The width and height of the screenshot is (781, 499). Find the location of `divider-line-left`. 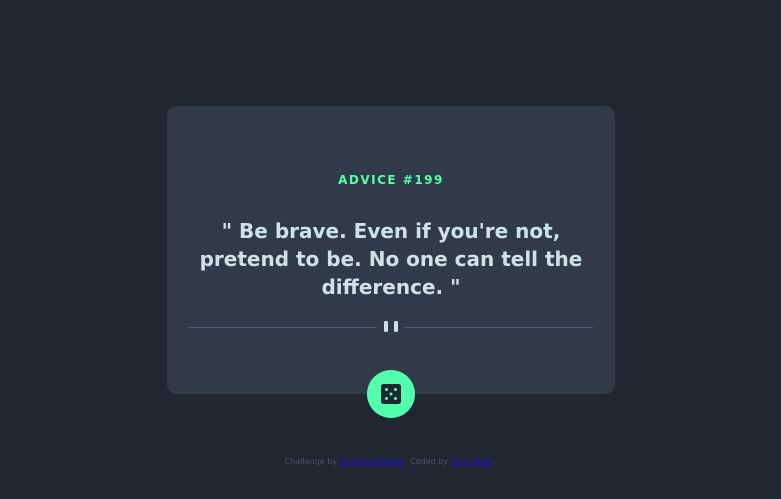

divider-line-left is located at coordinates (283, 327).